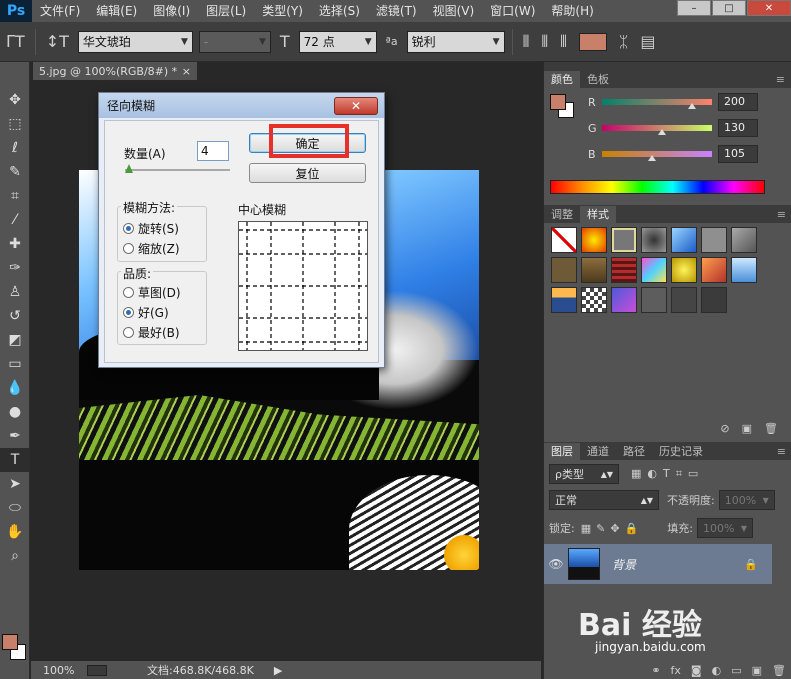 This screenshot has height=679, width=791. I want to click on tab-styles: 样式, so click(598, 214).